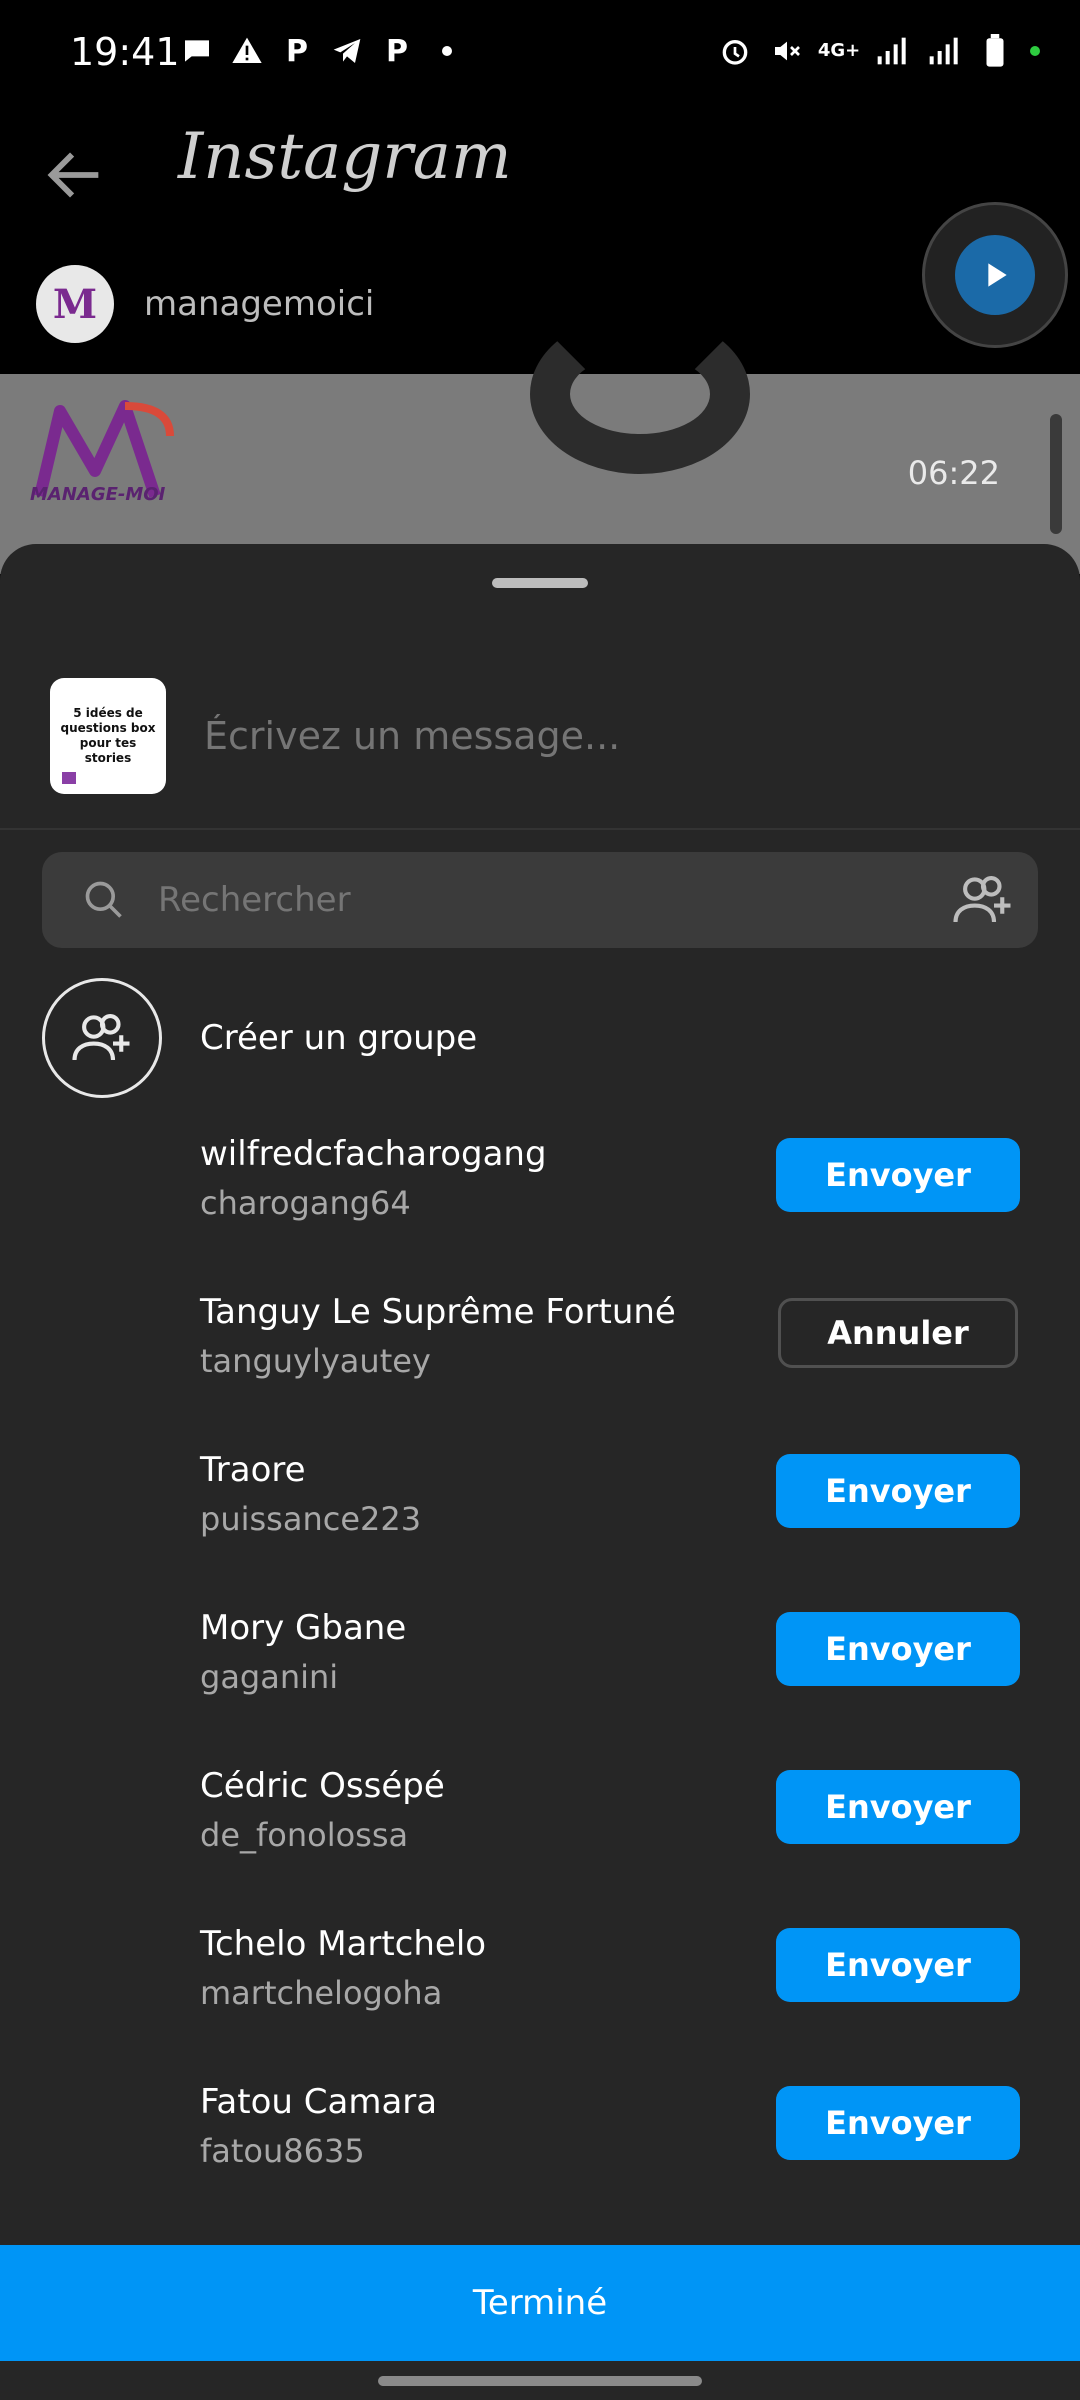  What do you see at coordinates (540, 1213) in the screenshot?
I see `contact-row: wilfredcfacharogang charogang64 Envoyer` at bounding box center [540, 1213].